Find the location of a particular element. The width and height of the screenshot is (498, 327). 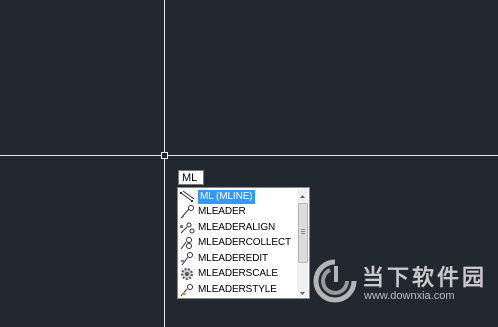

autocomplete-item-label: MLEADERSTYLE is located at coordinates (237, 289).